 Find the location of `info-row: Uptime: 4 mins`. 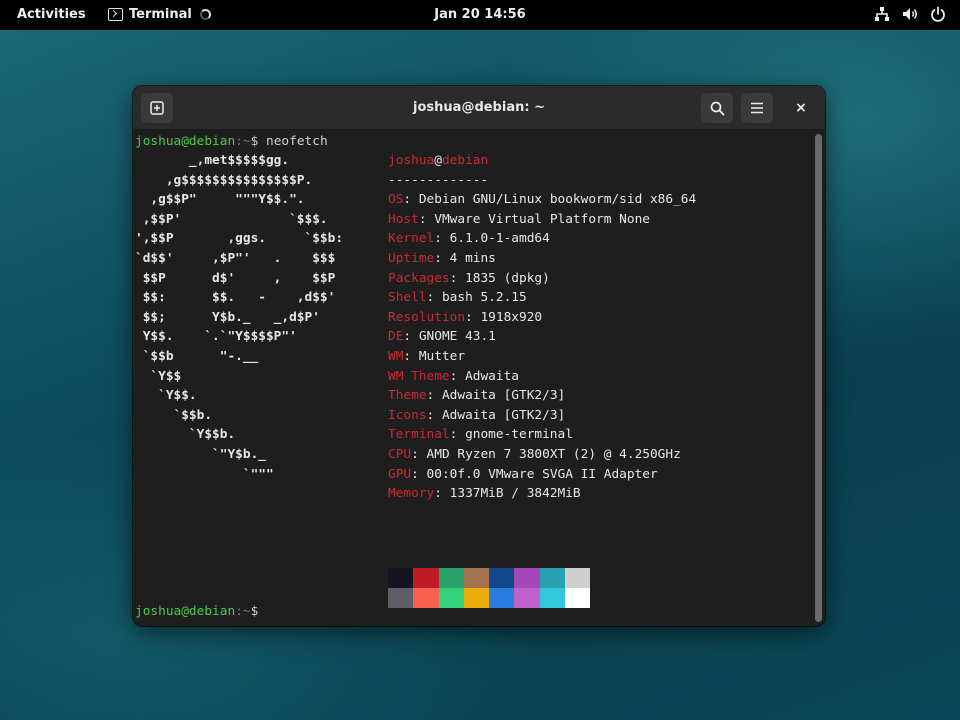

info-row: Uptime: 4 mins is located at coordinates (442, 258).